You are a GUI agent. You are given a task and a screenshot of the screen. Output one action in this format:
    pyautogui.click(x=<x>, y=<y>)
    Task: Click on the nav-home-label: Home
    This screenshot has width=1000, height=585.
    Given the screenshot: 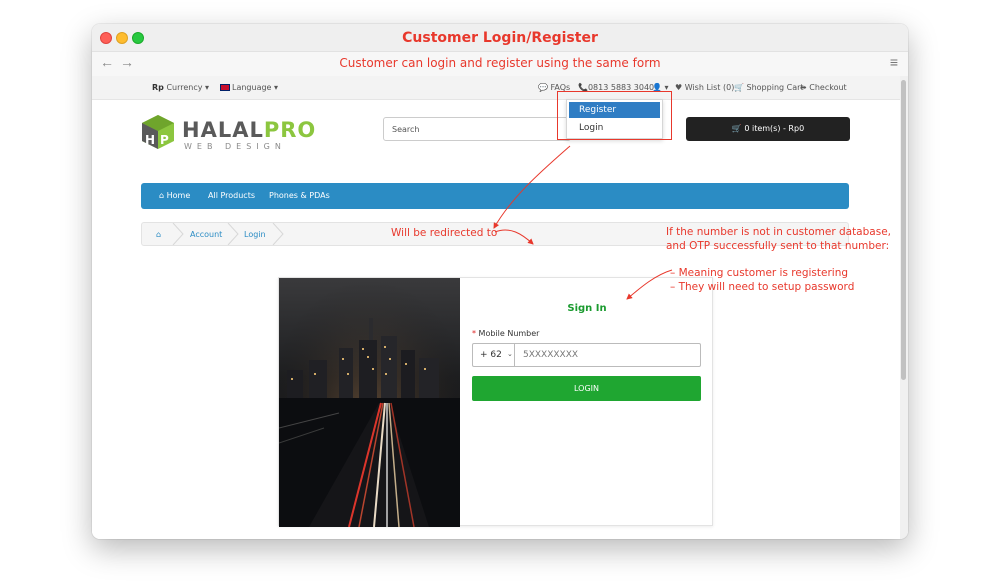 What is the action you would take?
    pyautogui.click(x=178, y=195)
    